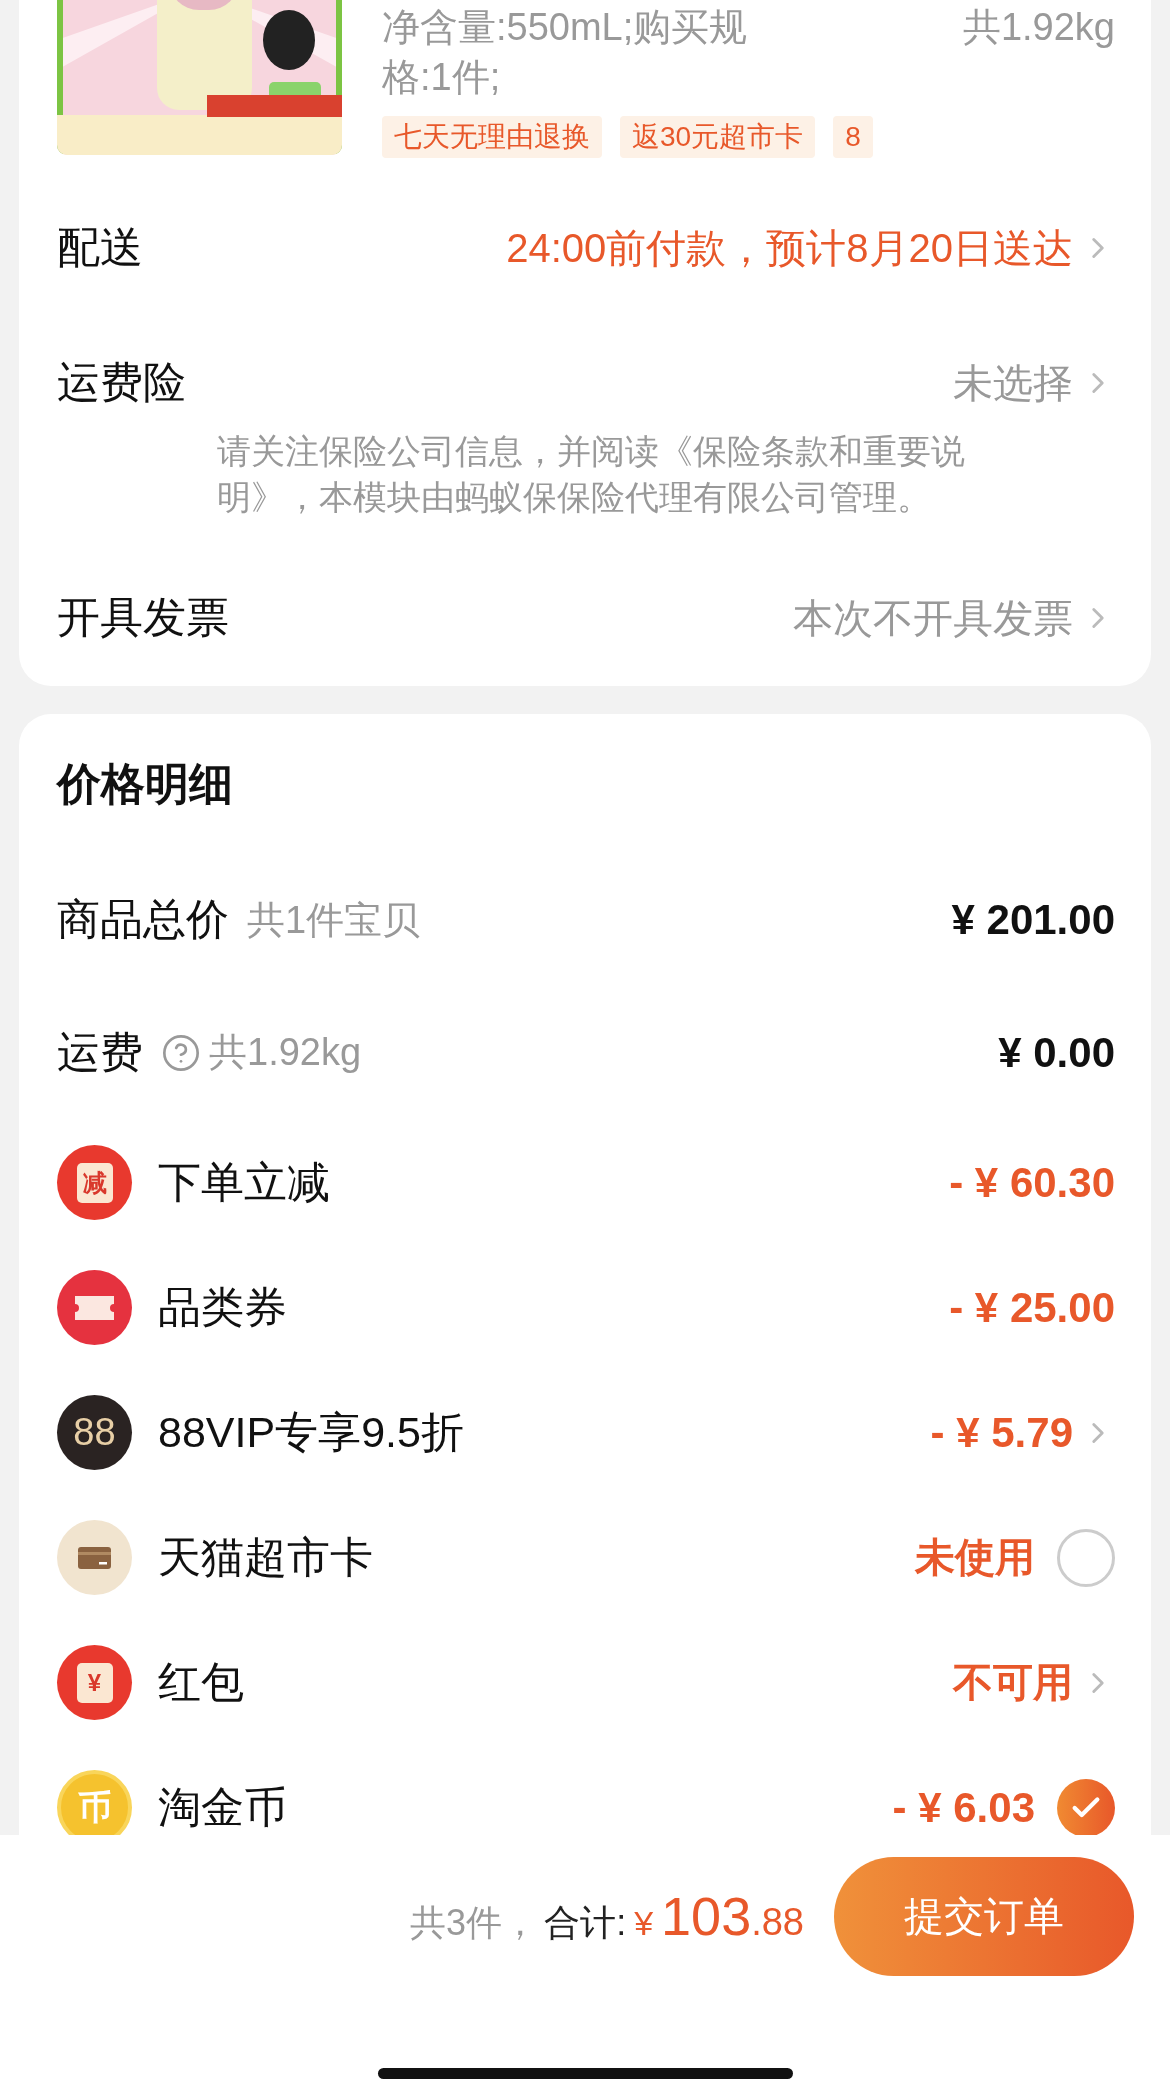 Image resolution: width=1170 pixels, height=2100 pixels. I want to click on row-value: 本次不开具发票, so click(933, 618).